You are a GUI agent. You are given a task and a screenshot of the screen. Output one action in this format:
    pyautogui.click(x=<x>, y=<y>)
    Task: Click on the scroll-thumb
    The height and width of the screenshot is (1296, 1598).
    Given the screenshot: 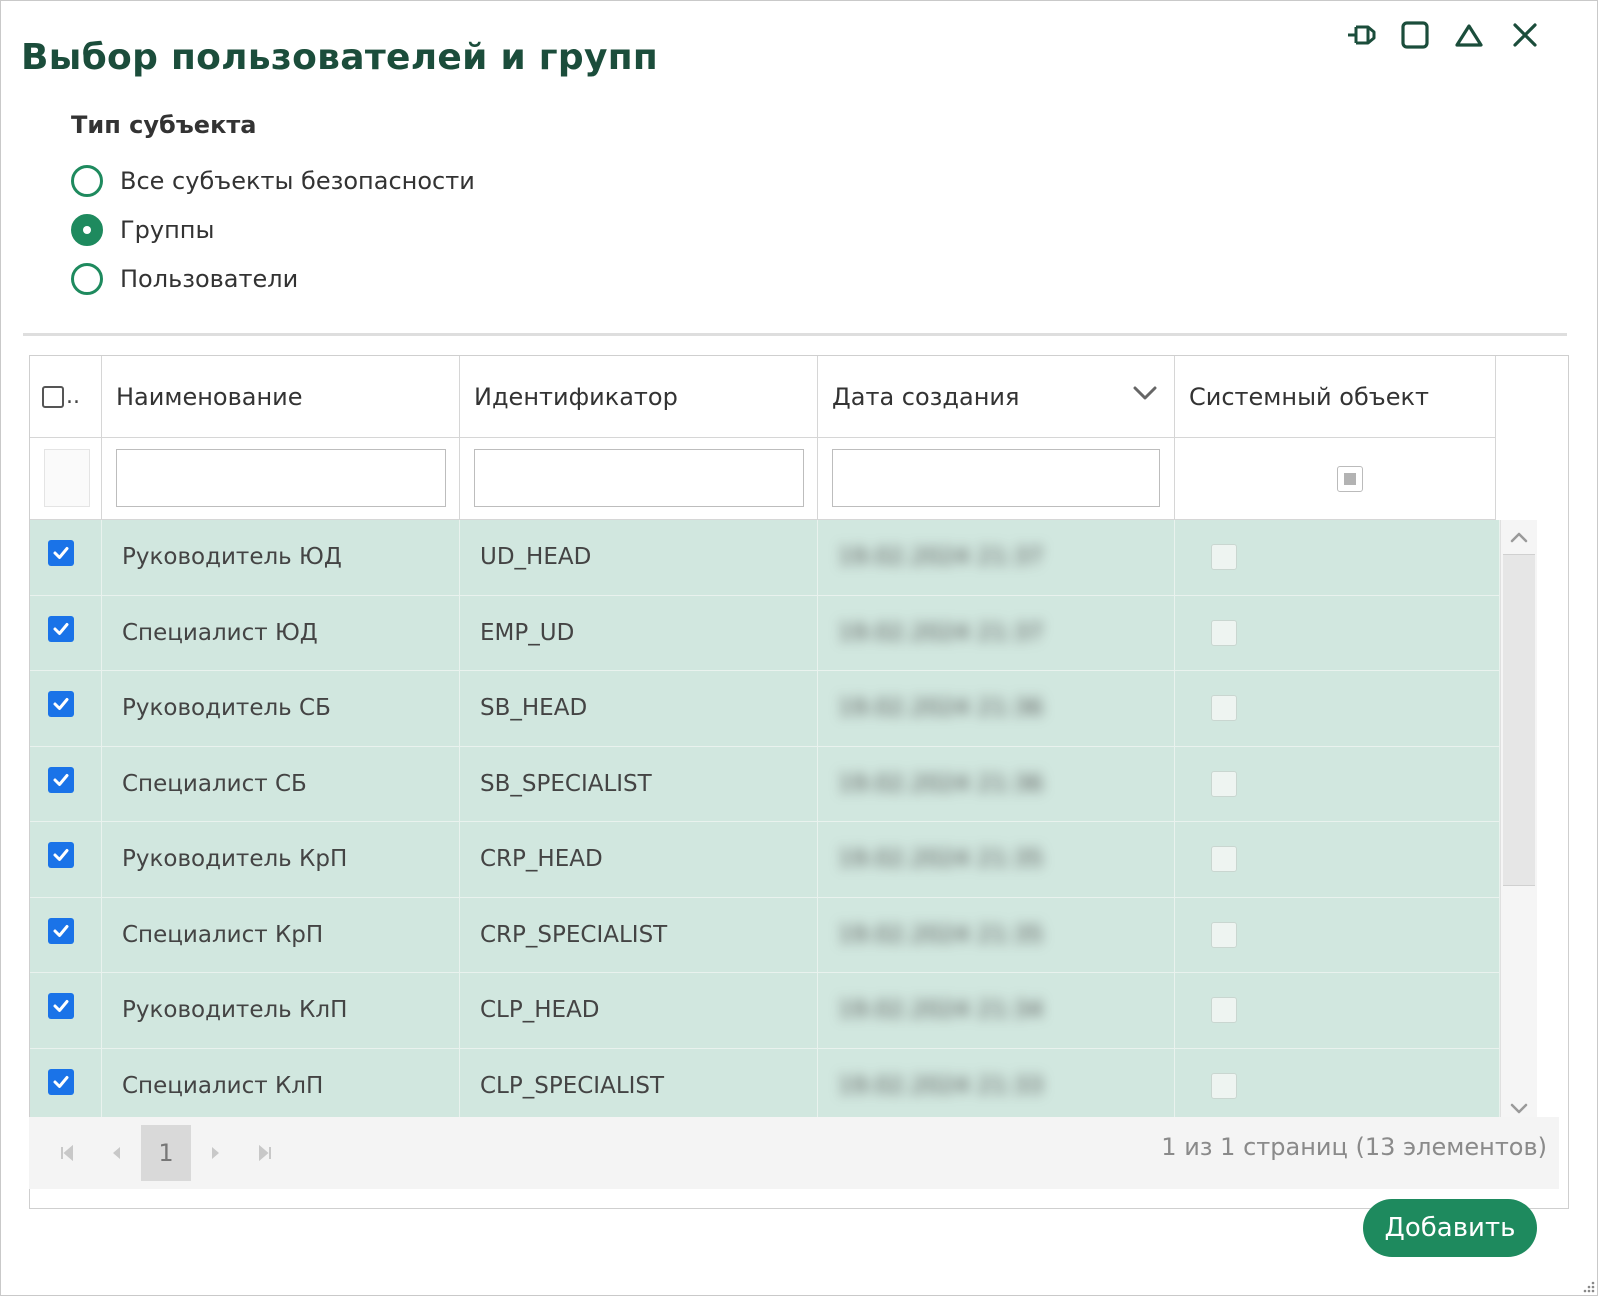 What is the action you would take?
    pyautogui.click(x=1519, y=720)
    